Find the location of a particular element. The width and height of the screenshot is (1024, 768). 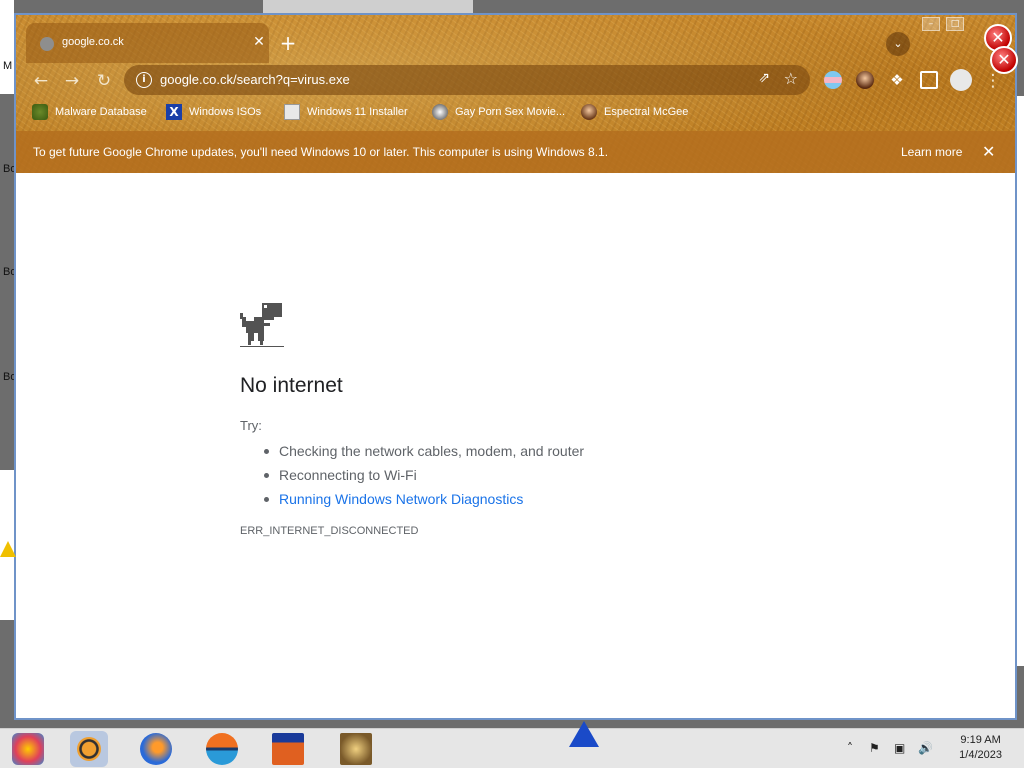

bookmark-espectral-mcgee: Espectral McGee is located at coordinates (634, 112).